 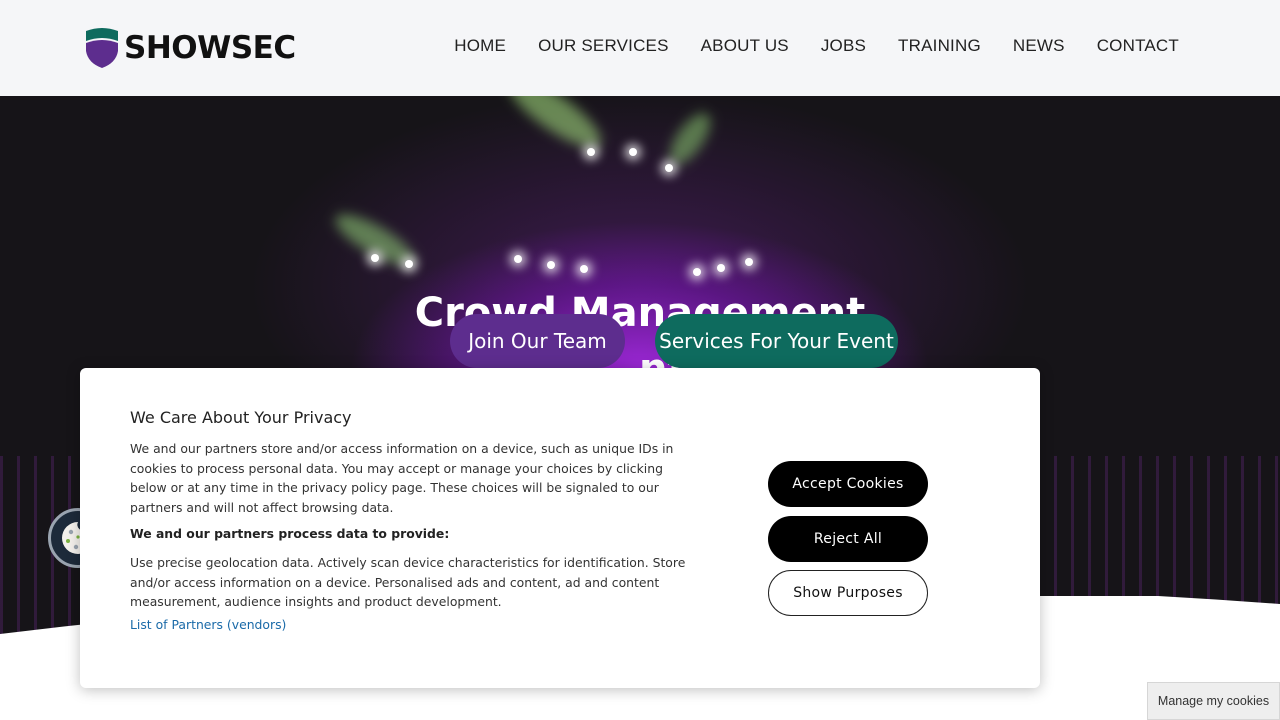 I want to click on nav-jobs: JOBS, so click(x=843, y=46).